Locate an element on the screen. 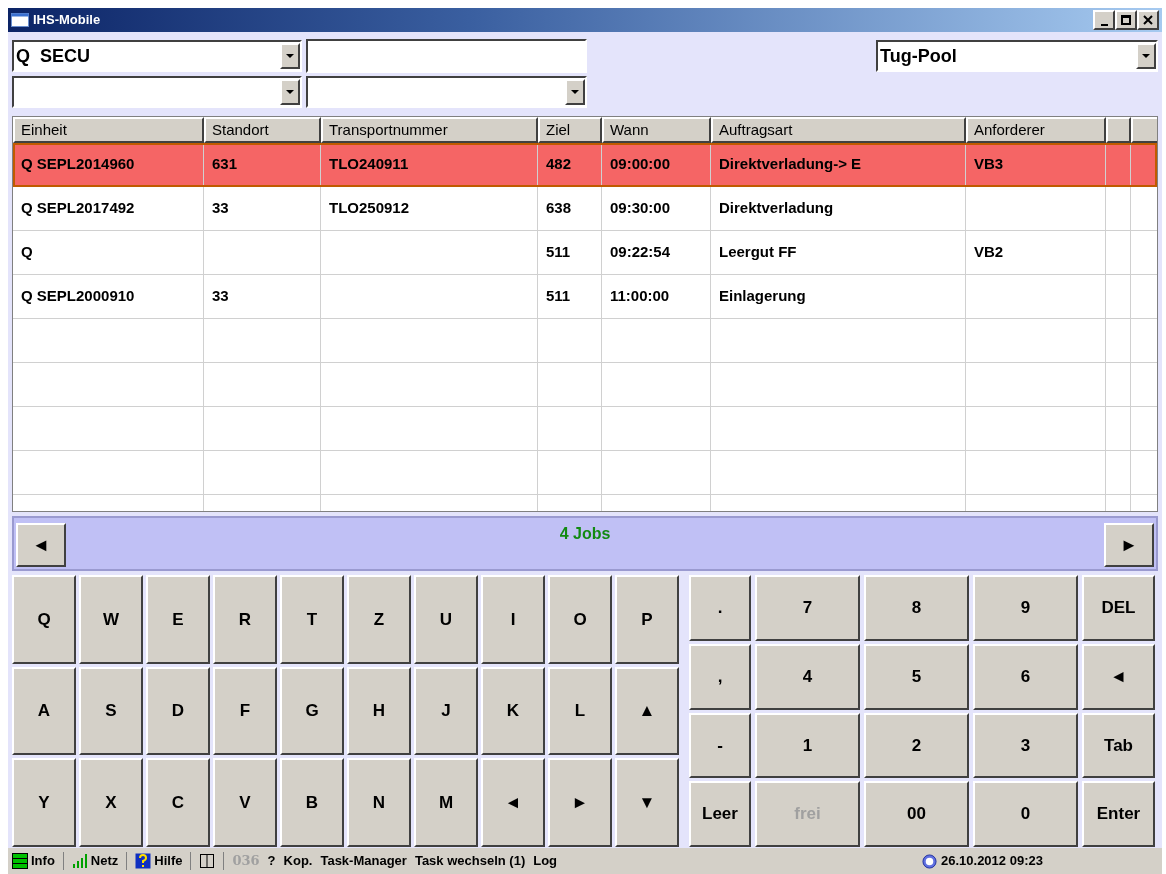 This screenshot has height=874, width=1166. table-row: Q SEPL2017492 33 TLO250912 638 09:30:00 Direktverladung is located at coordinates (585, 209).